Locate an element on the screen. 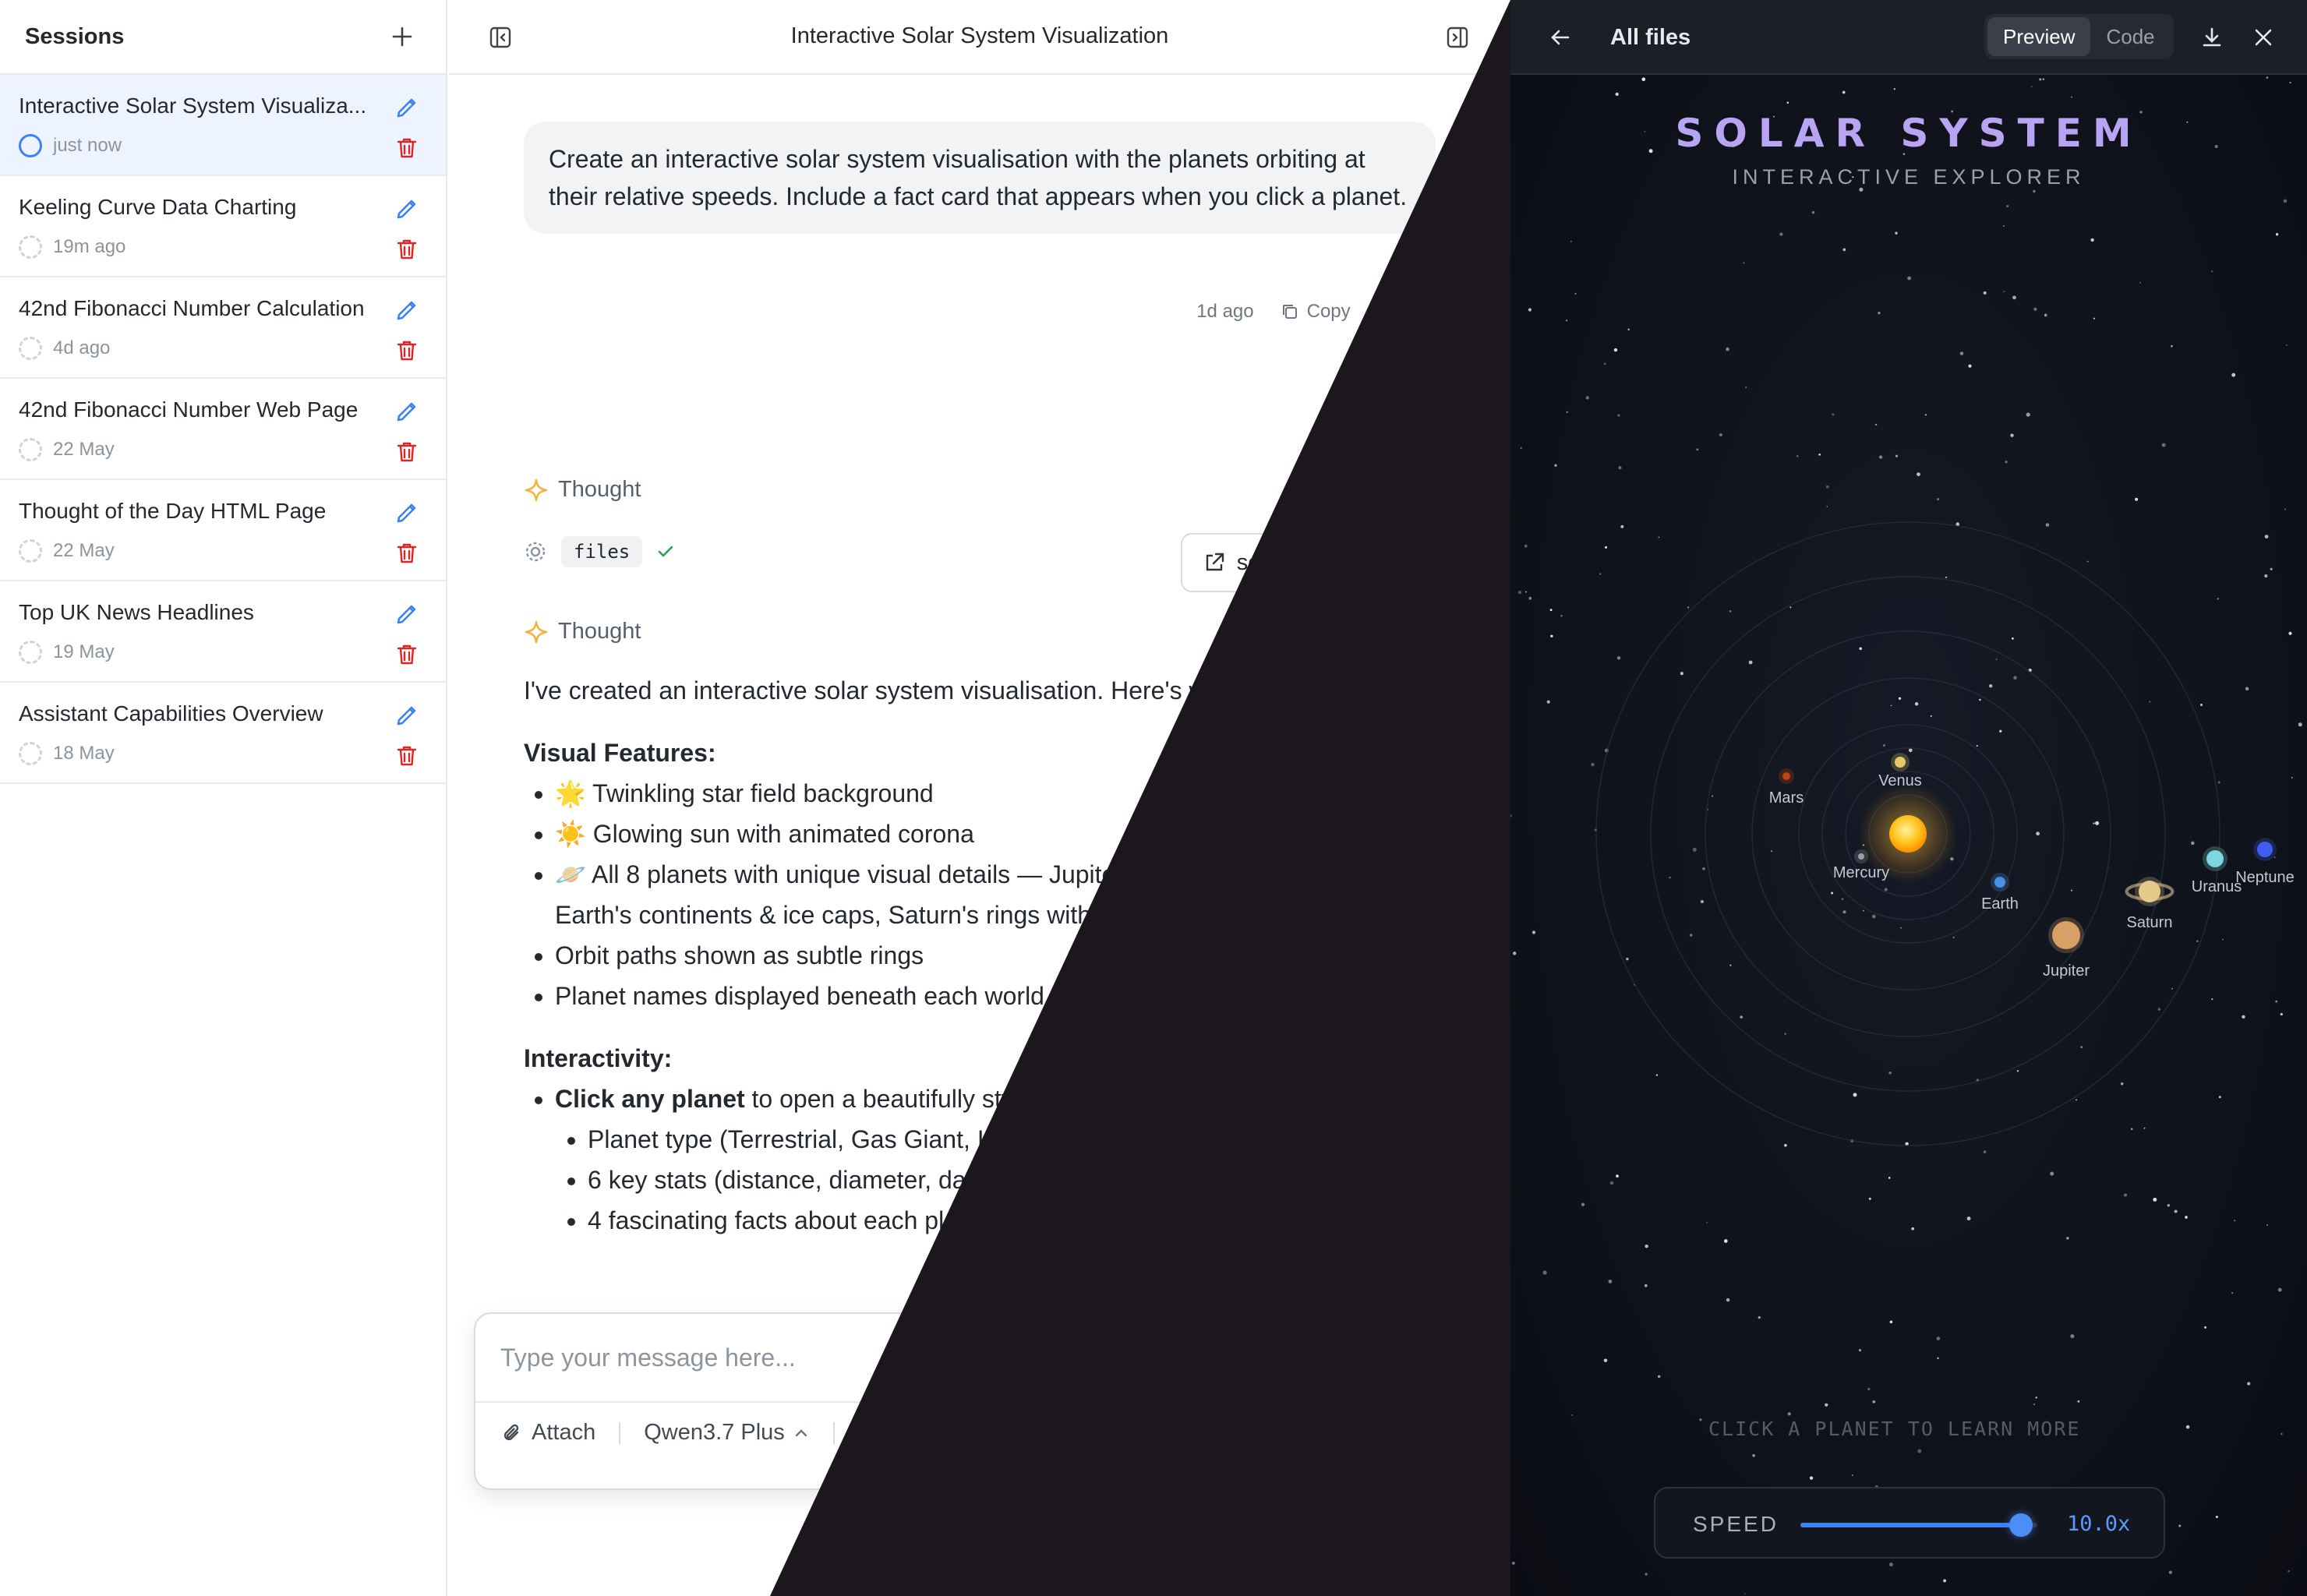  planet-neptune: Neptune is located at coordinates (2265, 862).